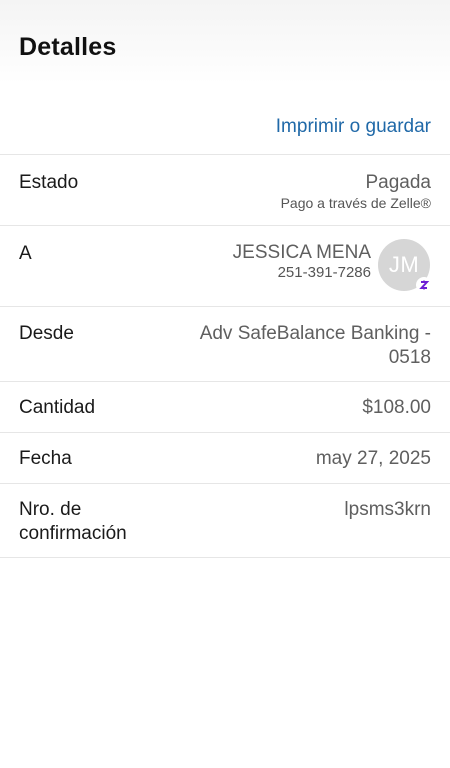  I want to click on confirmation-label-line2: confirmación, so click(73, 533).